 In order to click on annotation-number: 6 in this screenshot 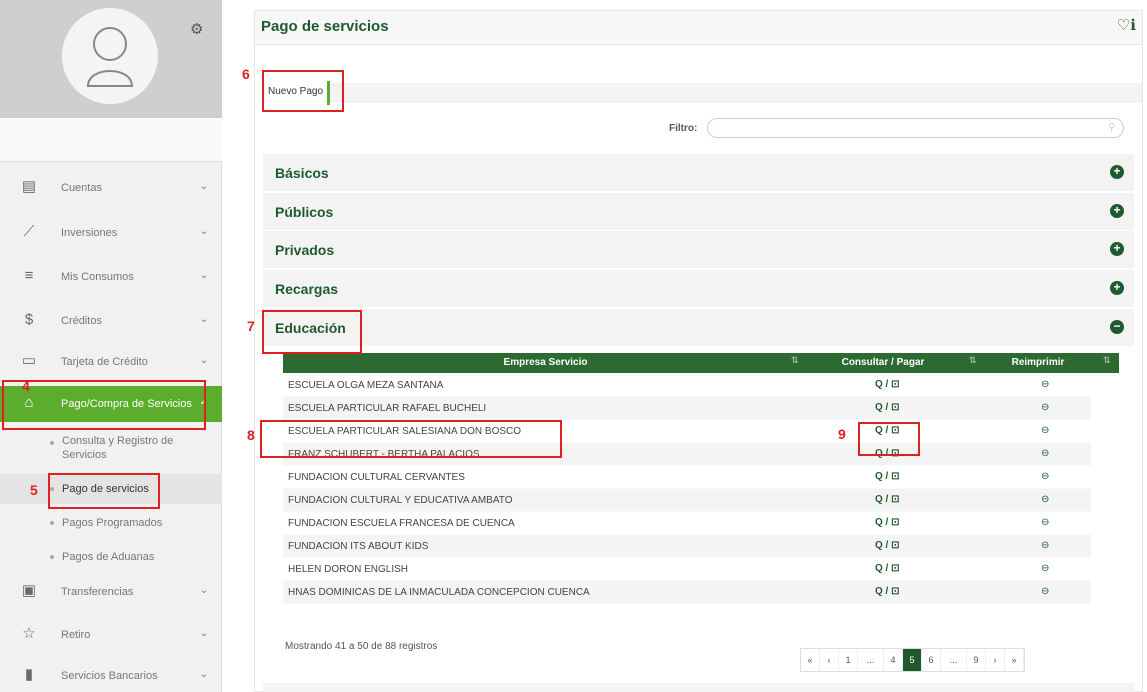, I will do `click(246, 74)`.